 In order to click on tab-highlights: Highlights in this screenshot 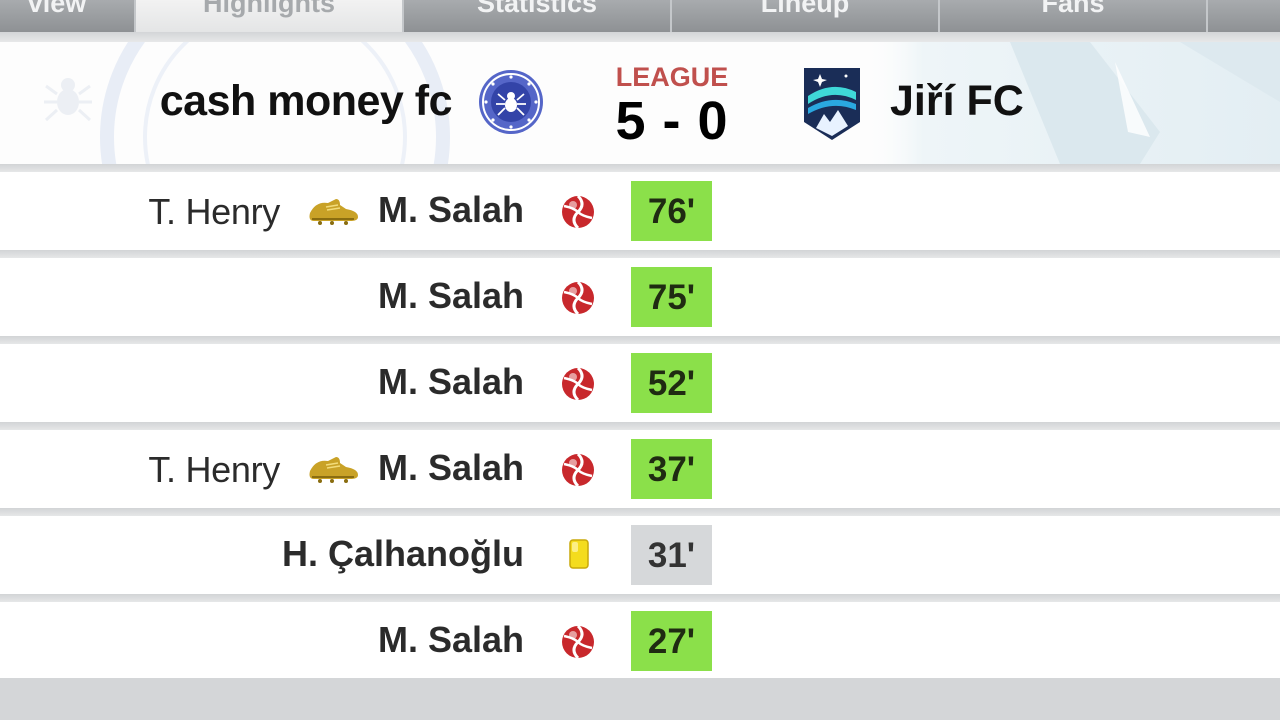, I will do `click(269, 16)`.